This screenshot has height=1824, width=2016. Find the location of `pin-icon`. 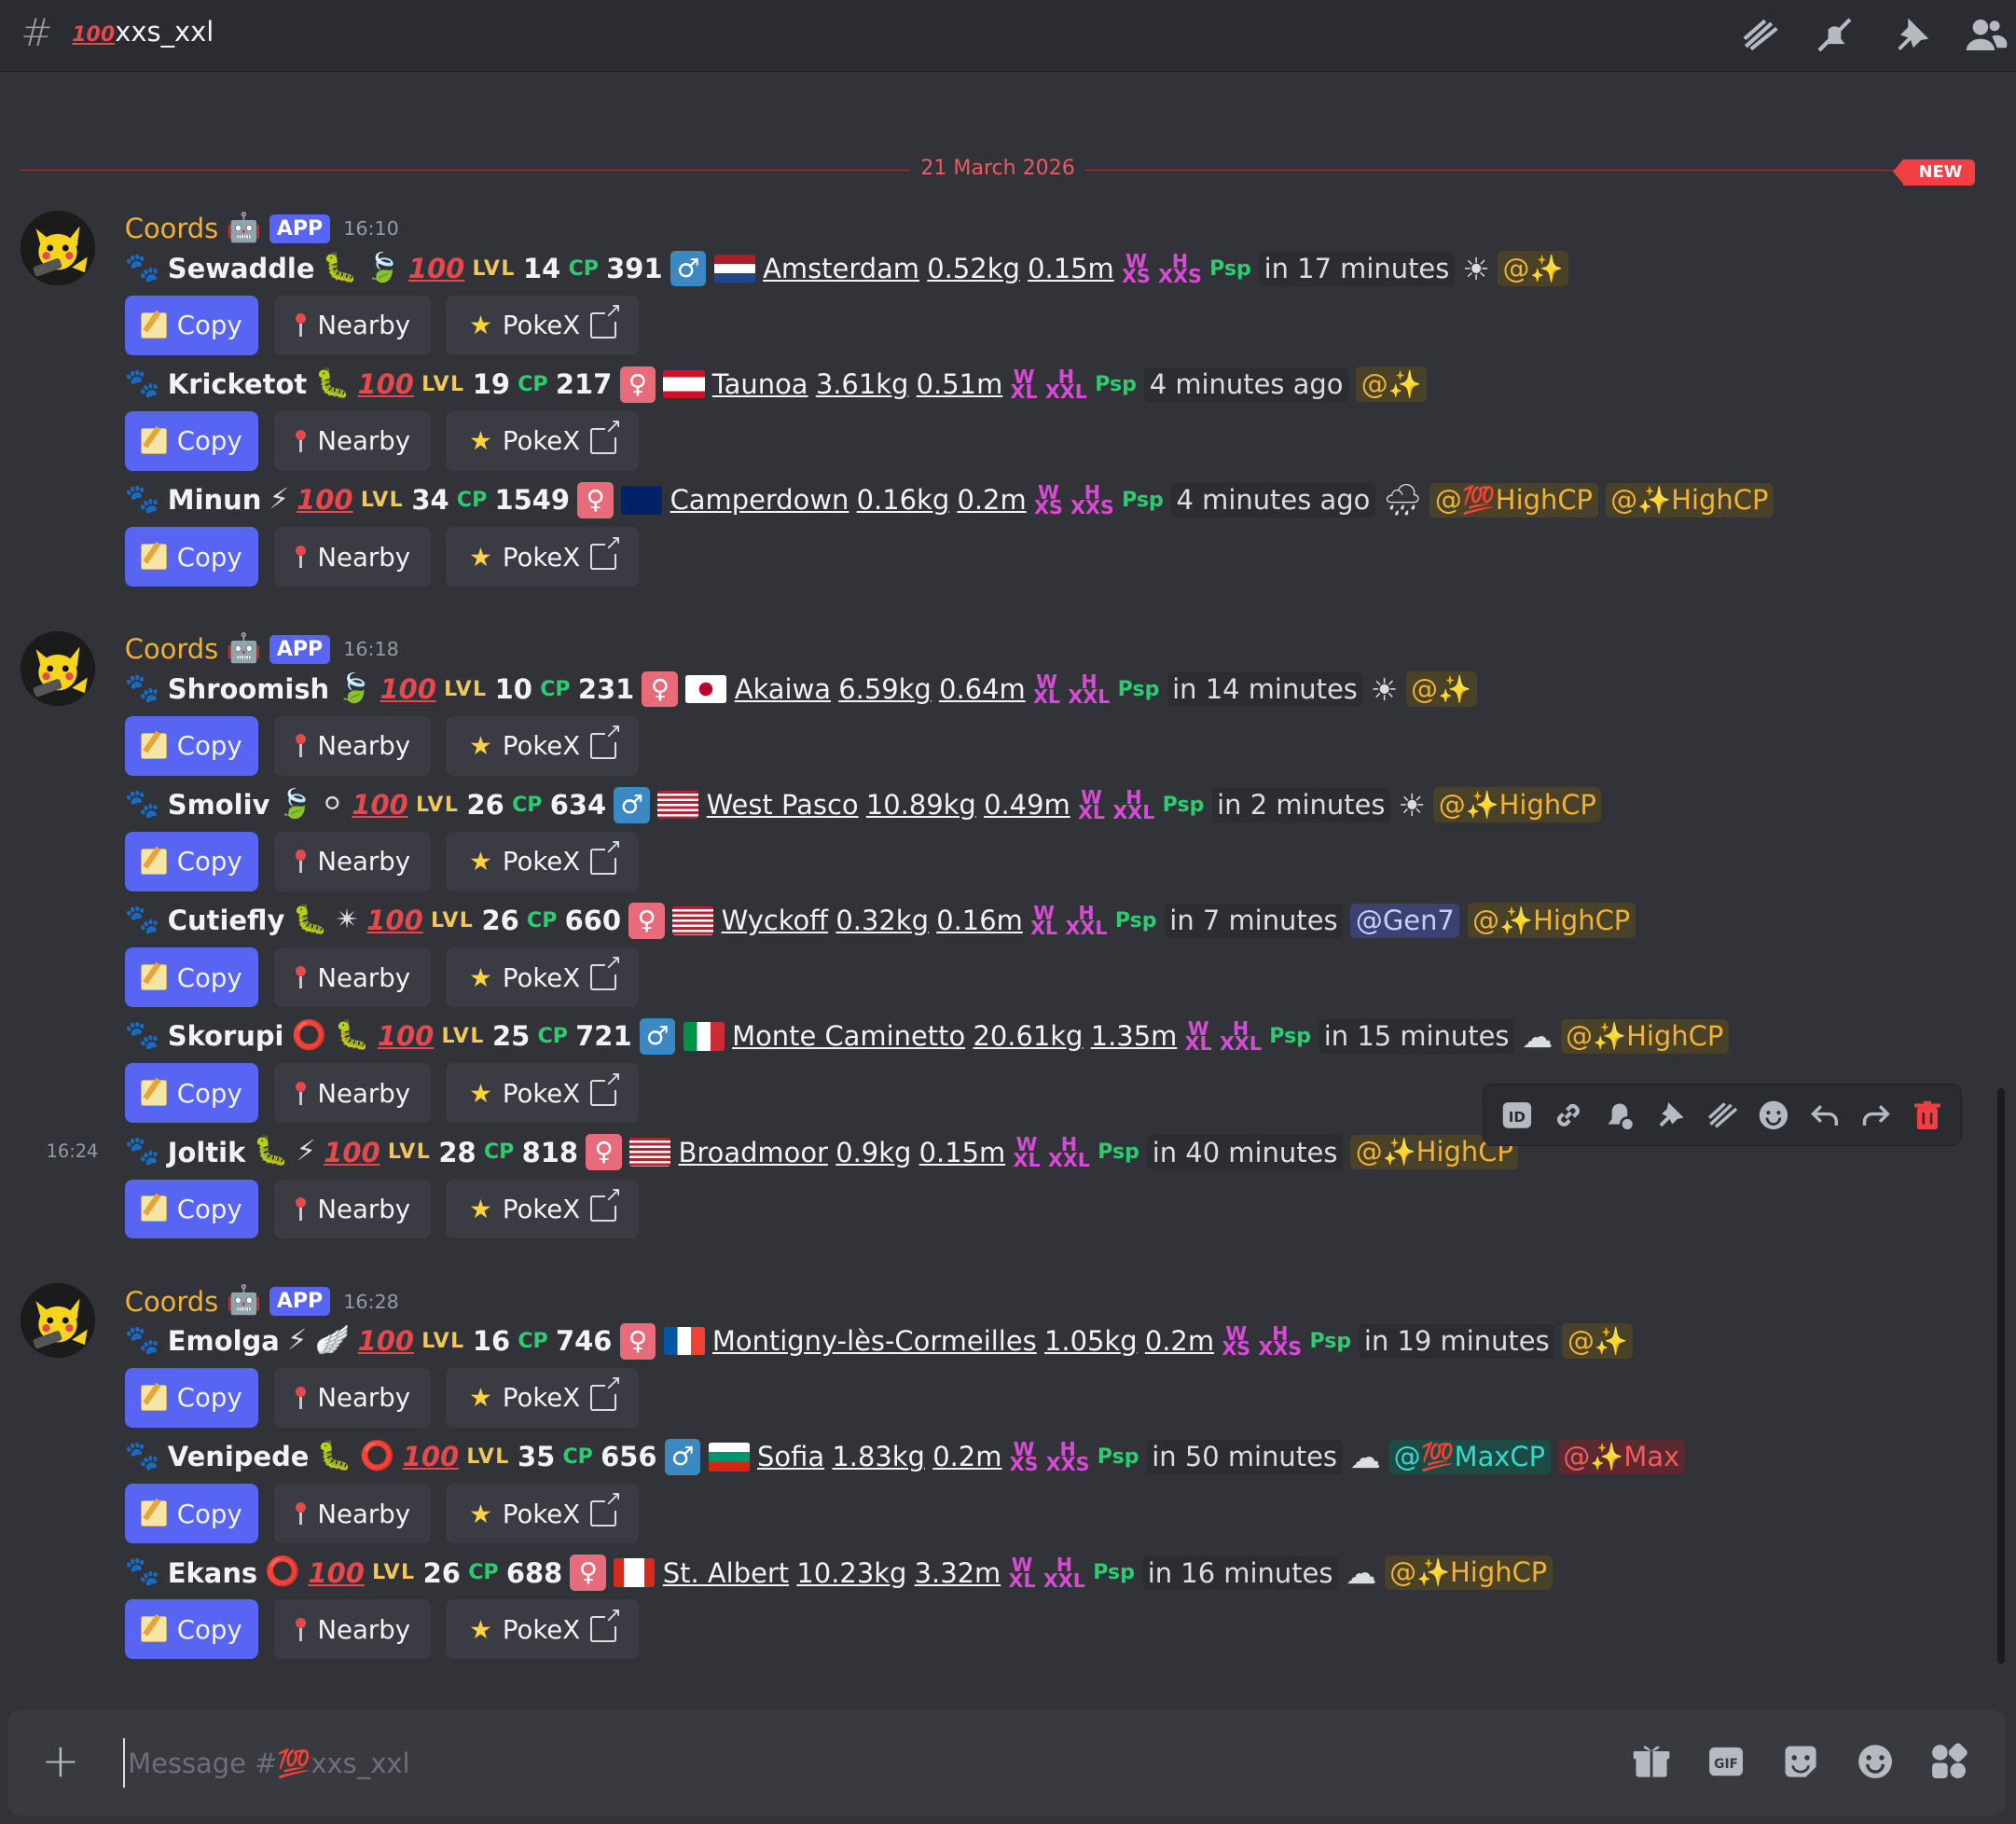

pin-icon is located at coordinates (1912, 35).